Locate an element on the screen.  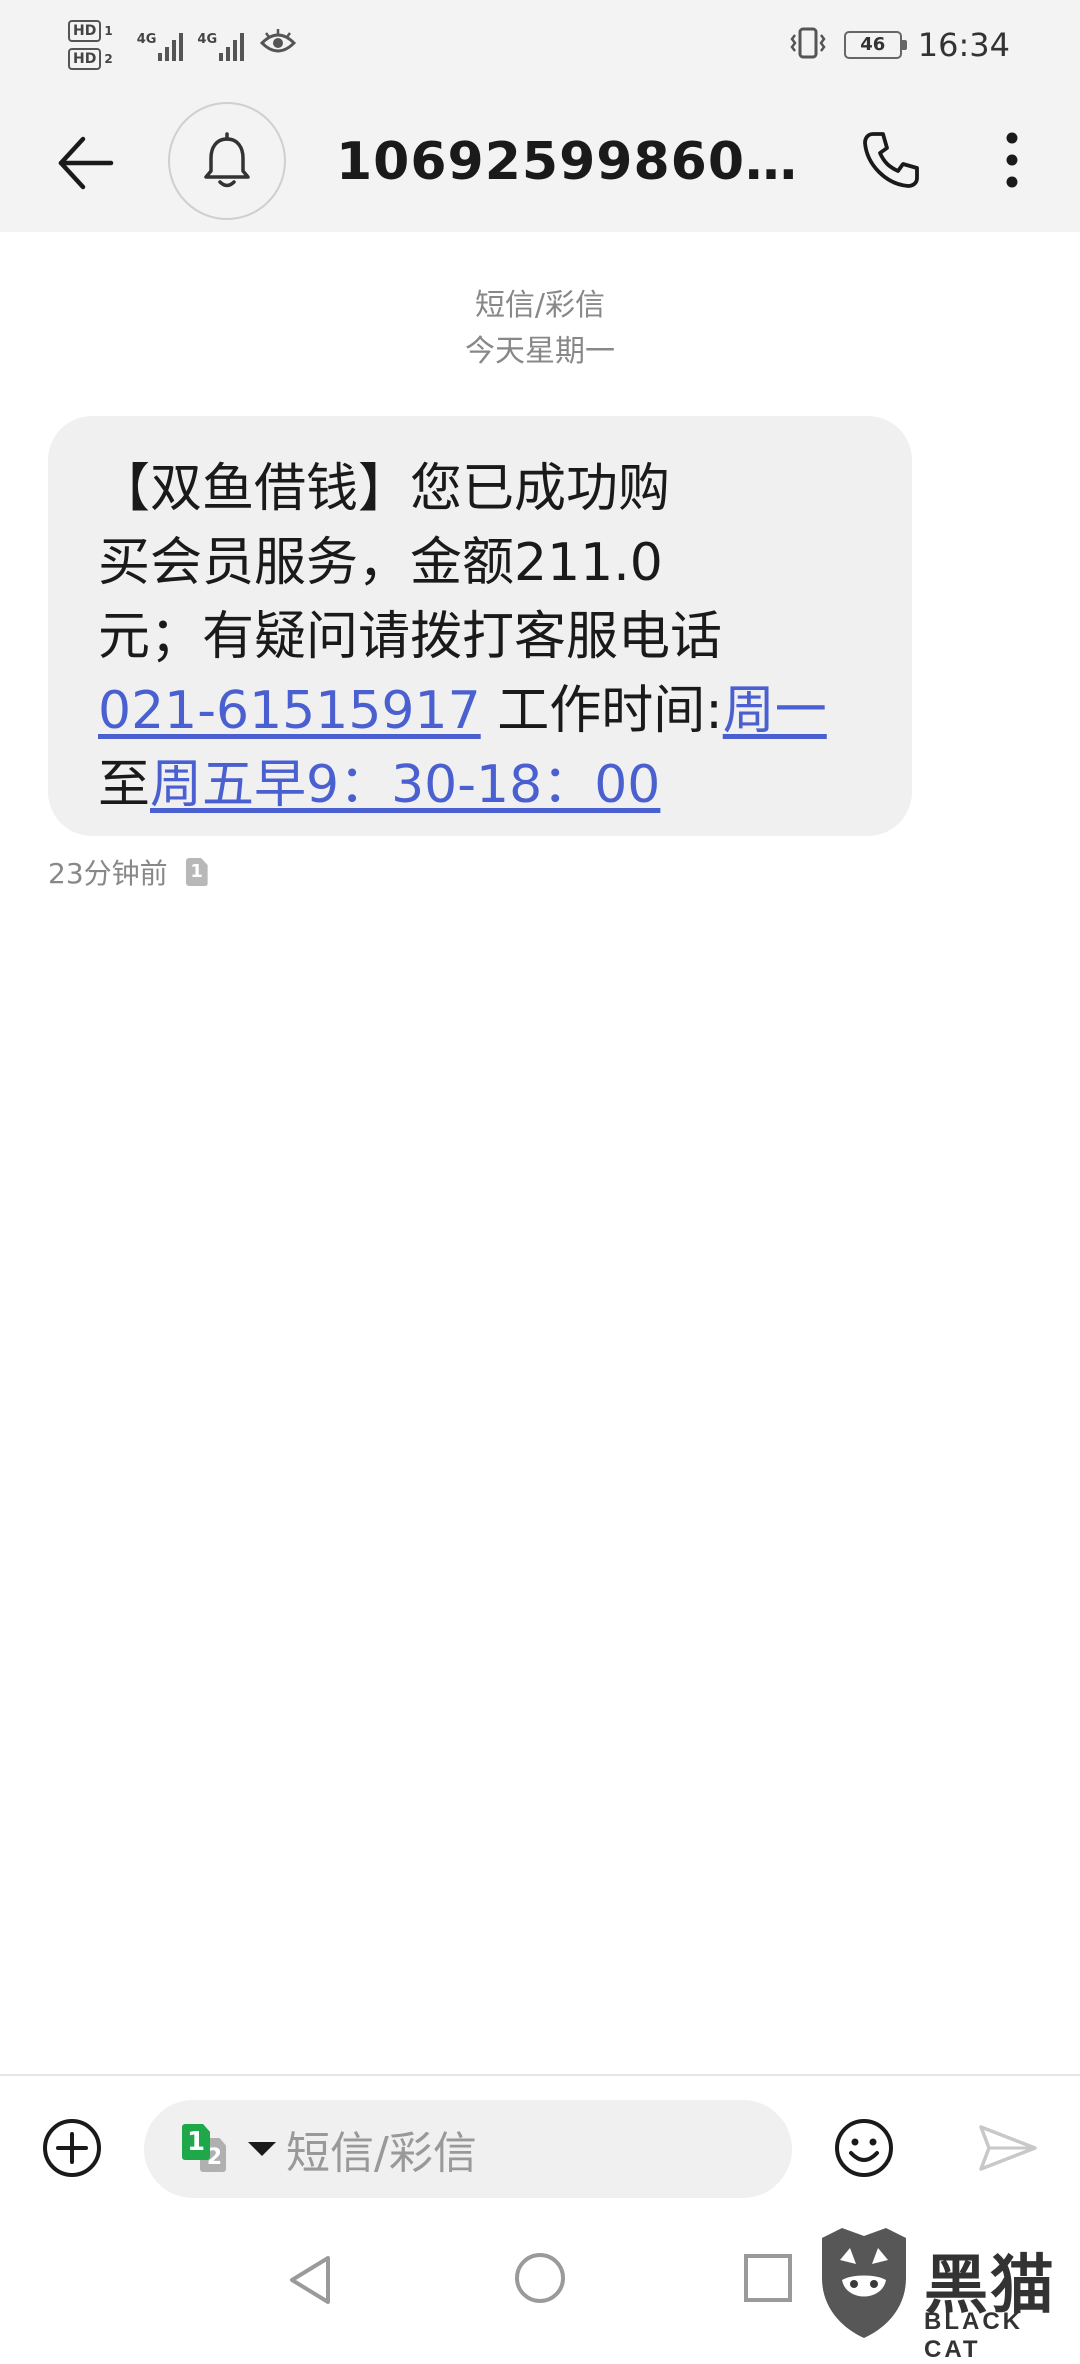
nav-recents-icon is located at coordinates (768, 2278).